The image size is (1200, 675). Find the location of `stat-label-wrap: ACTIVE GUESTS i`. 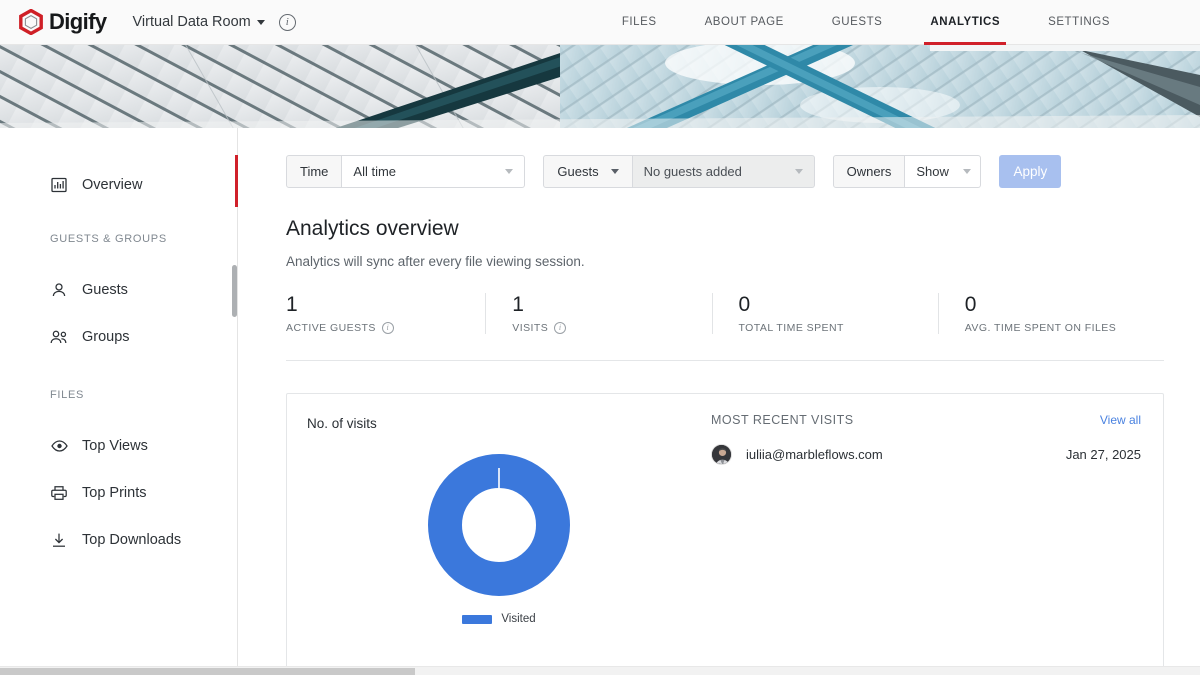

stat-label-wrap: ACTIVE GUESTS i is located at coordinates (378, 328).